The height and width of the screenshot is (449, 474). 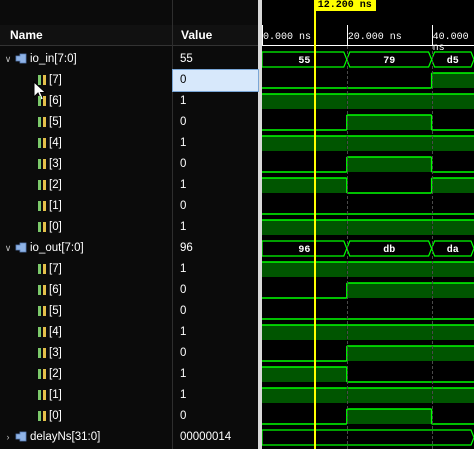 I want to click on signal-name: [1], so click(x=55, y=206).